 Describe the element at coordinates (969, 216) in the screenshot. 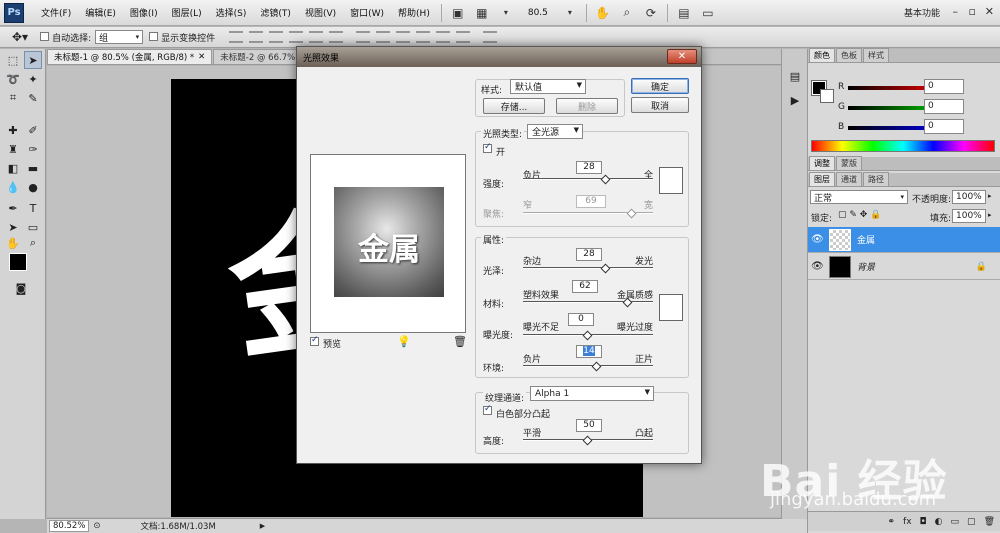

I see `fill-input: 100%` at that location.